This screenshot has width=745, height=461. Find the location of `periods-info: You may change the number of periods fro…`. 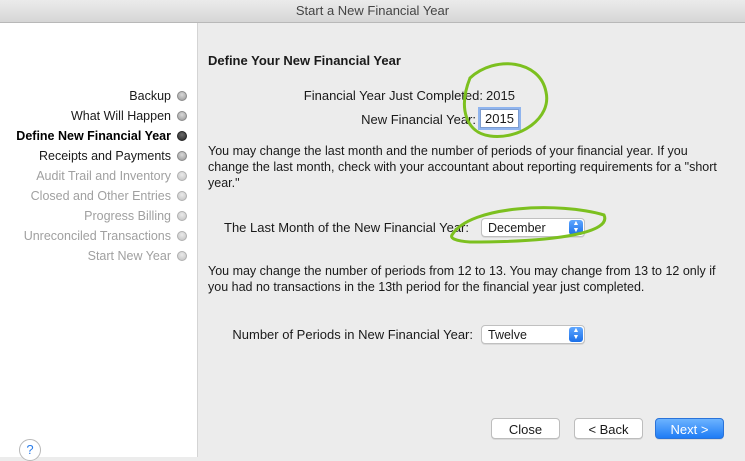

periods-info: You may change the number of periods fro… is located at coordinates (462, 279).